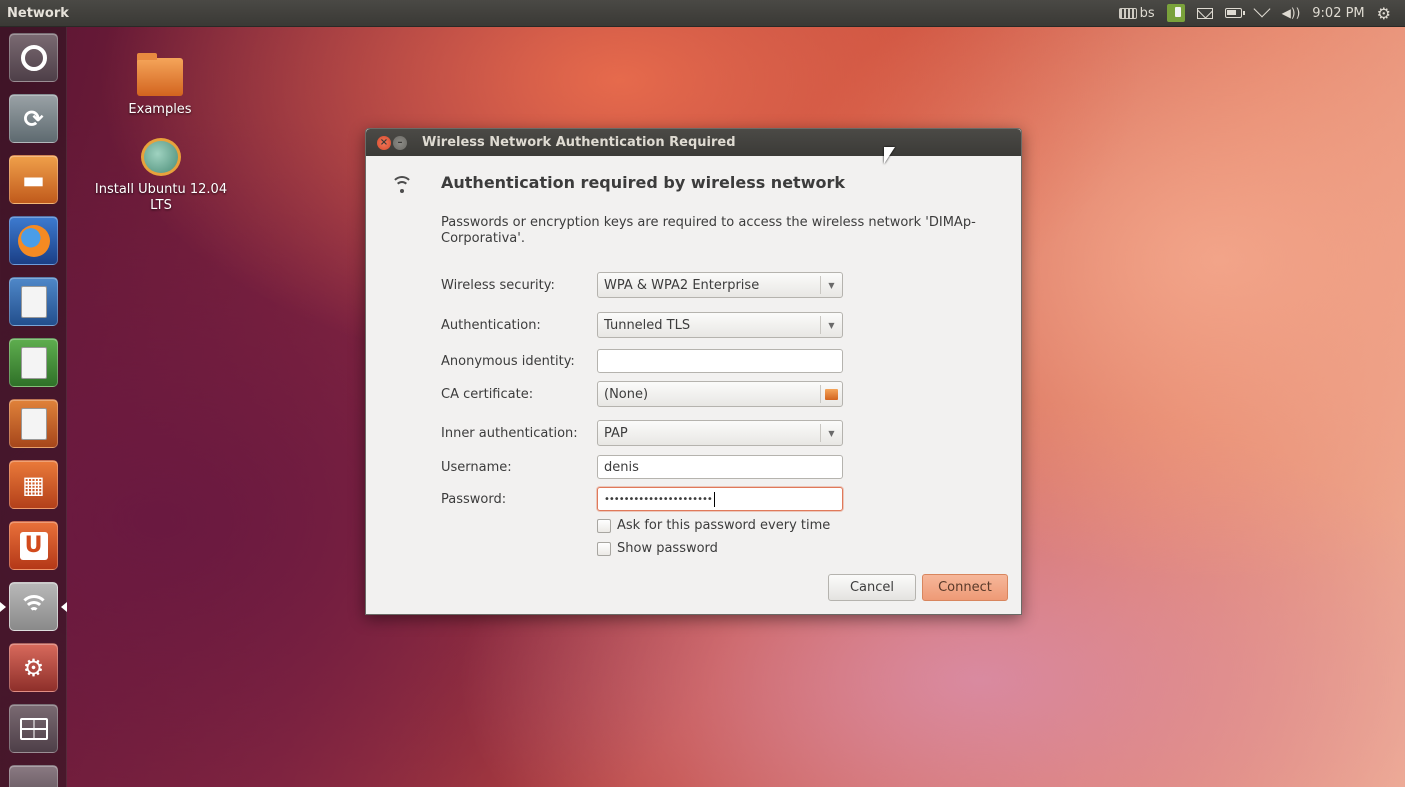 The height and width of the screenshot is (787, 1405). I want to click on launcher-system-settings: ⚙, so click(33, 667).